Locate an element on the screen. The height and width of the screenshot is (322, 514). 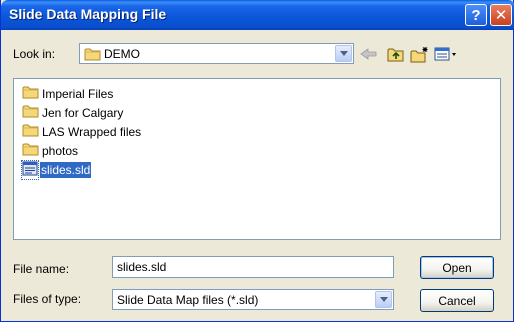
cancel-button: Cancel is located at coordinates (457, 300).